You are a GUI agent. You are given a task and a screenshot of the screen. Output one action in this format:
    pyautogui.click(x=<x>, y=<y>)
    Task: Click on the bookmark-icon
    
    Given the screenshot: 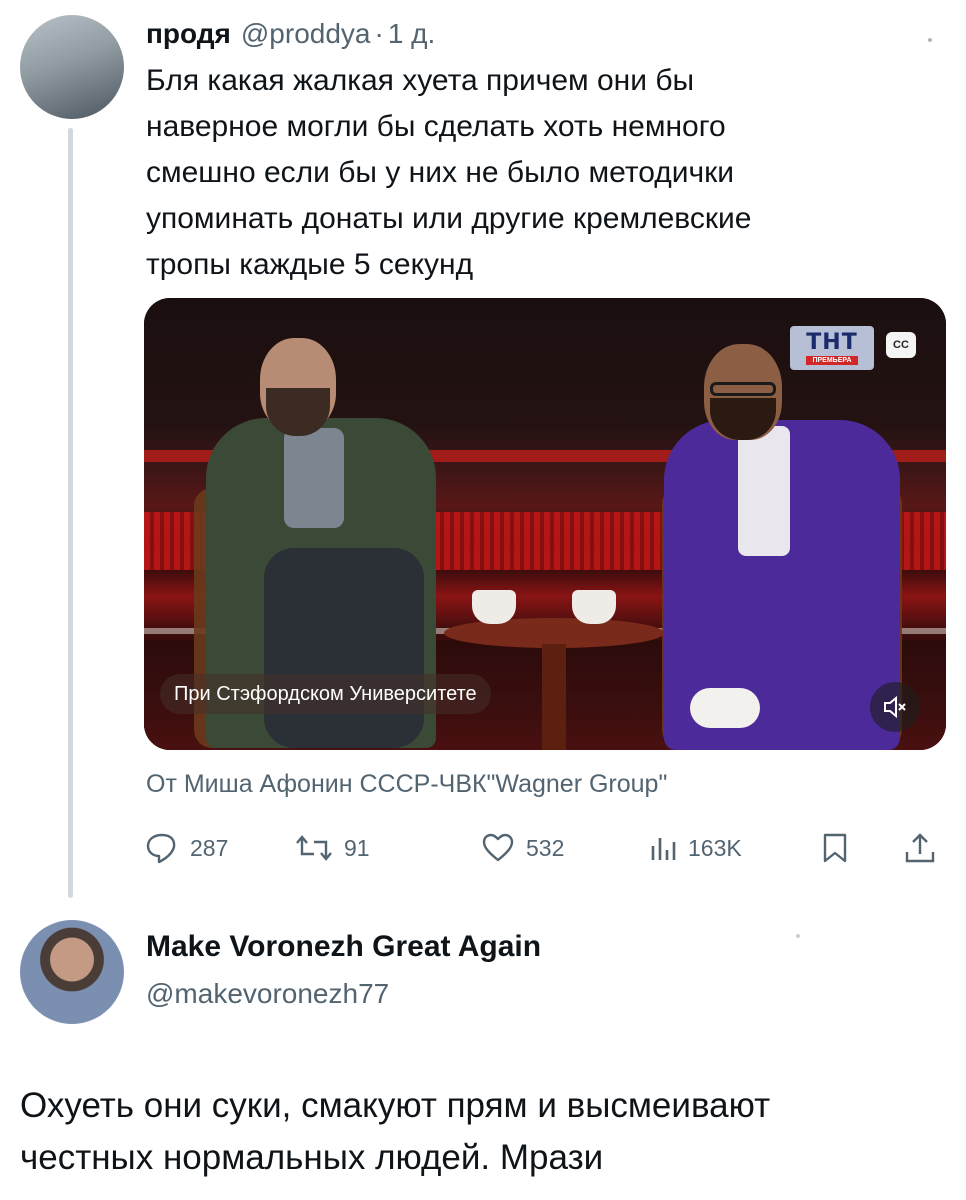 What is the action you would take?
    pyautogui.click(x=835, y=848)
    